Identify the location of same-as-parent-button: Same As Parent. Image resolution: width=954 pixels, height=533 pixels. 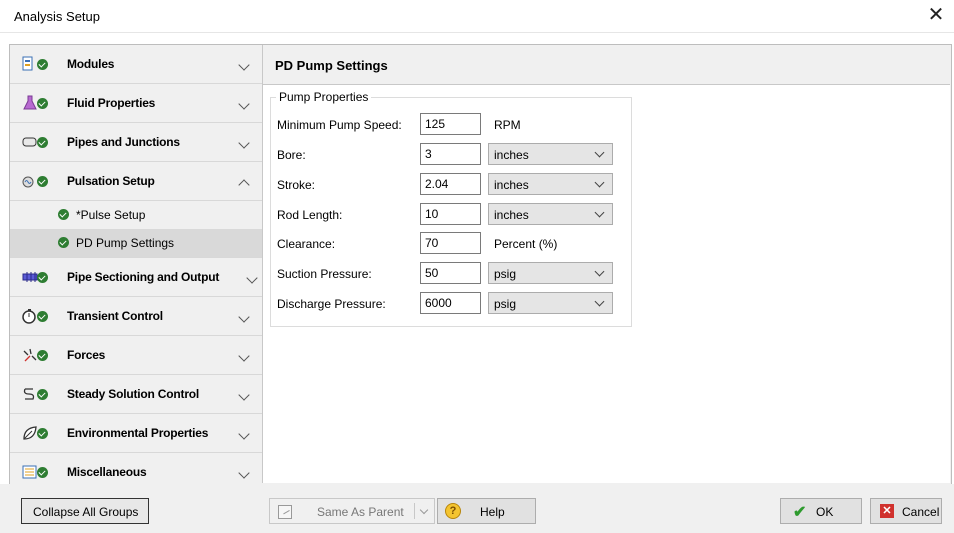
(352, 511).